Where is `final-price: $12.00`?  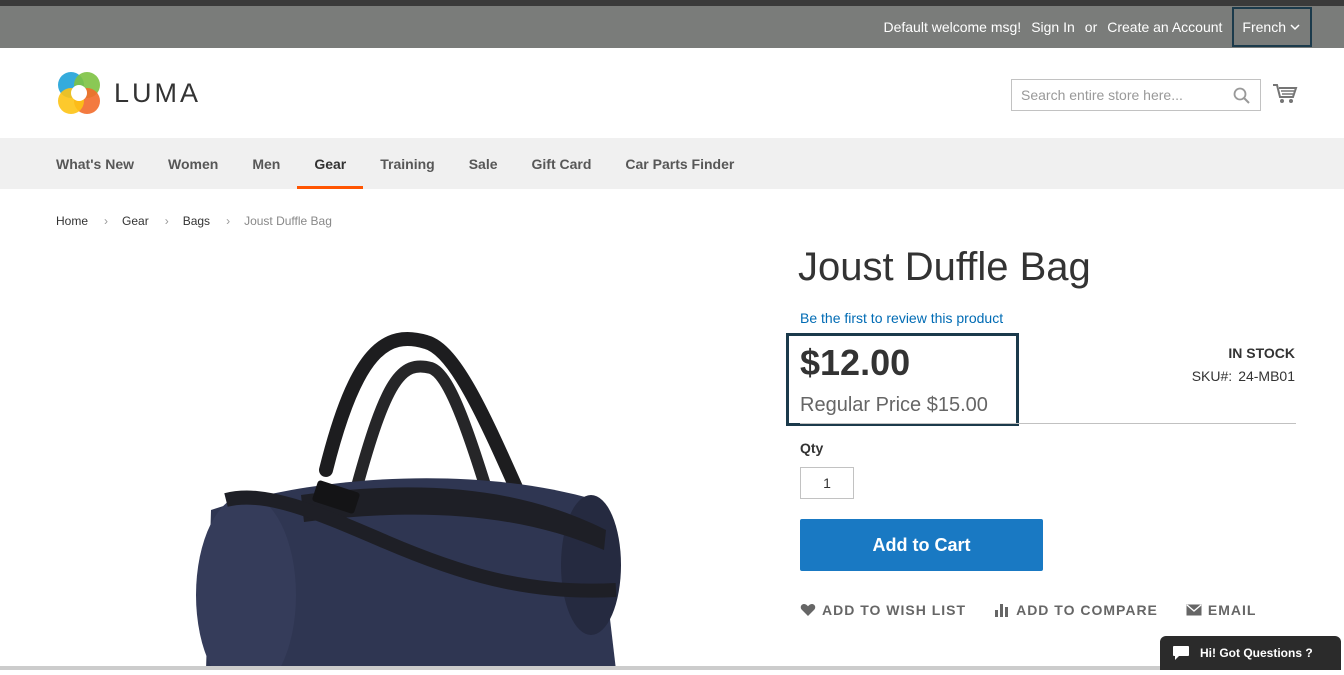 final-price: $12.00 is located at coordinates (855, 362).